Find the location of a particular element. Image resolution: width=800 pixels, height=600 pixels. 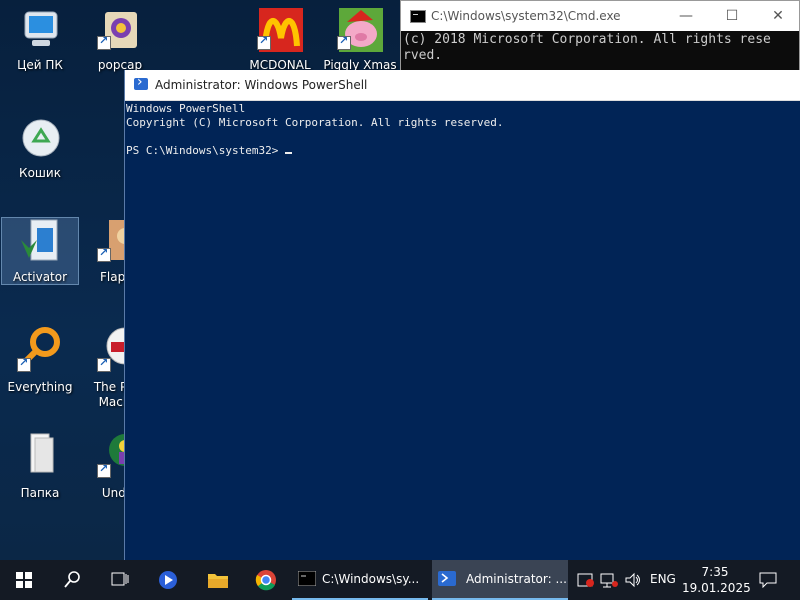

recycle-bin-icon is located at coordinates (41, 138).